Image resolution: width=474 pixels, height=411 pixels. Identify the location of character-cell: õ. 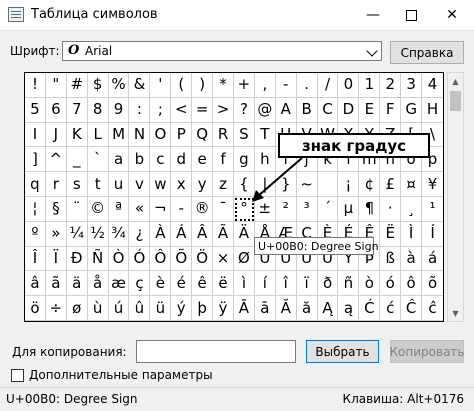
(432, 284).